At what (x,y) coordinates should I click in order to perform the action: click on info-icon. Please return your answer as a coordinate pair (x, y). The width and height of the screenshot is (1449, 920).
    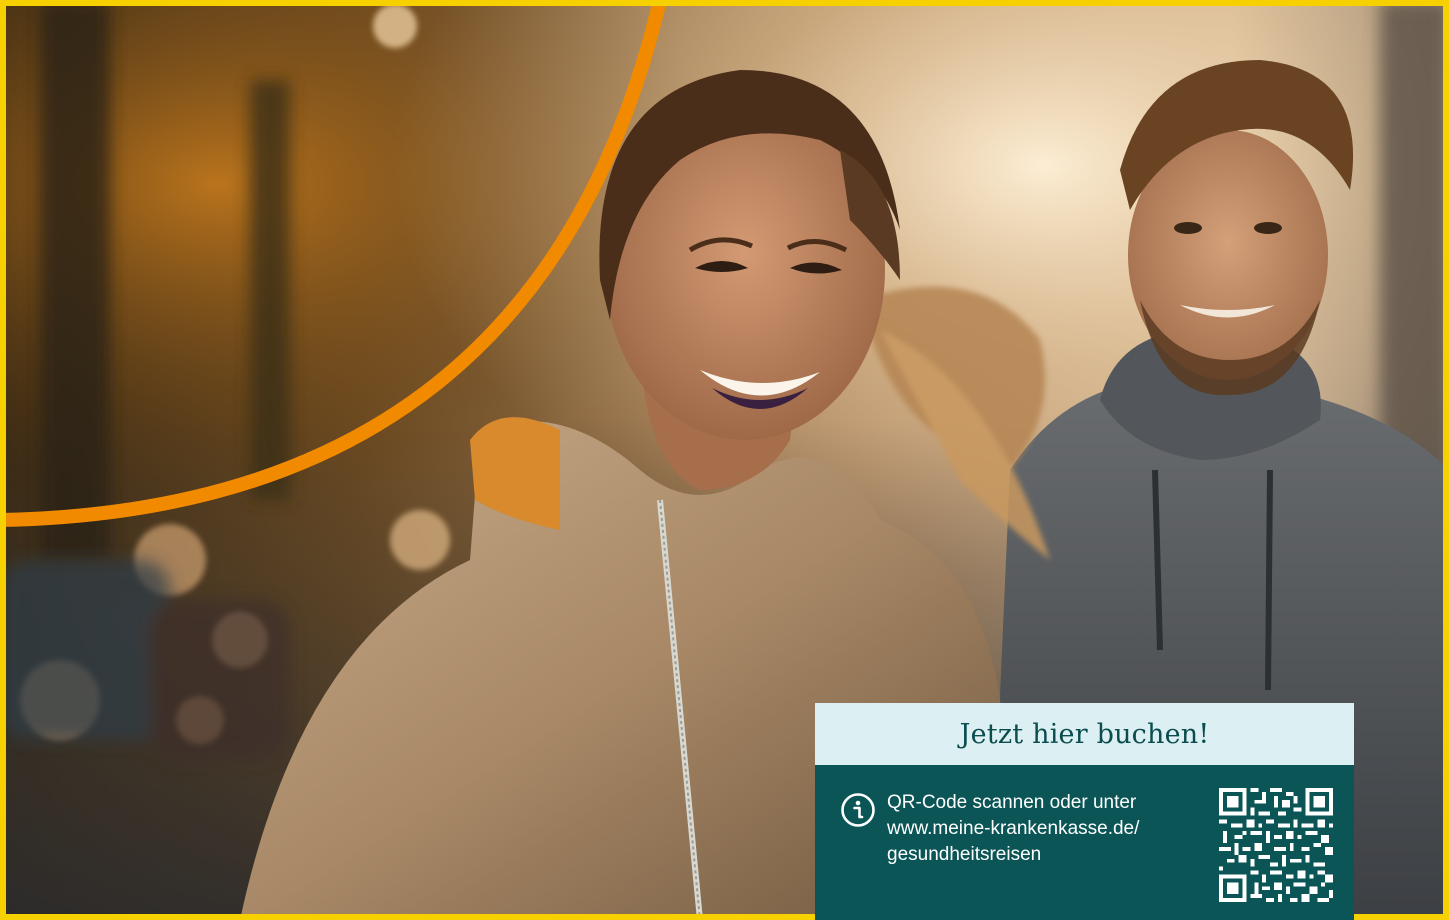
    Looking at the image, I should click on (858, 810).